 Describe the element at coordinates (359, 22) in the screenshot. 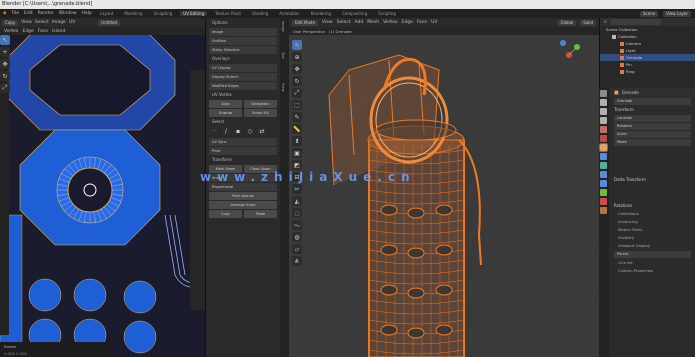

I see `vp-menu-add: Add` at that location.